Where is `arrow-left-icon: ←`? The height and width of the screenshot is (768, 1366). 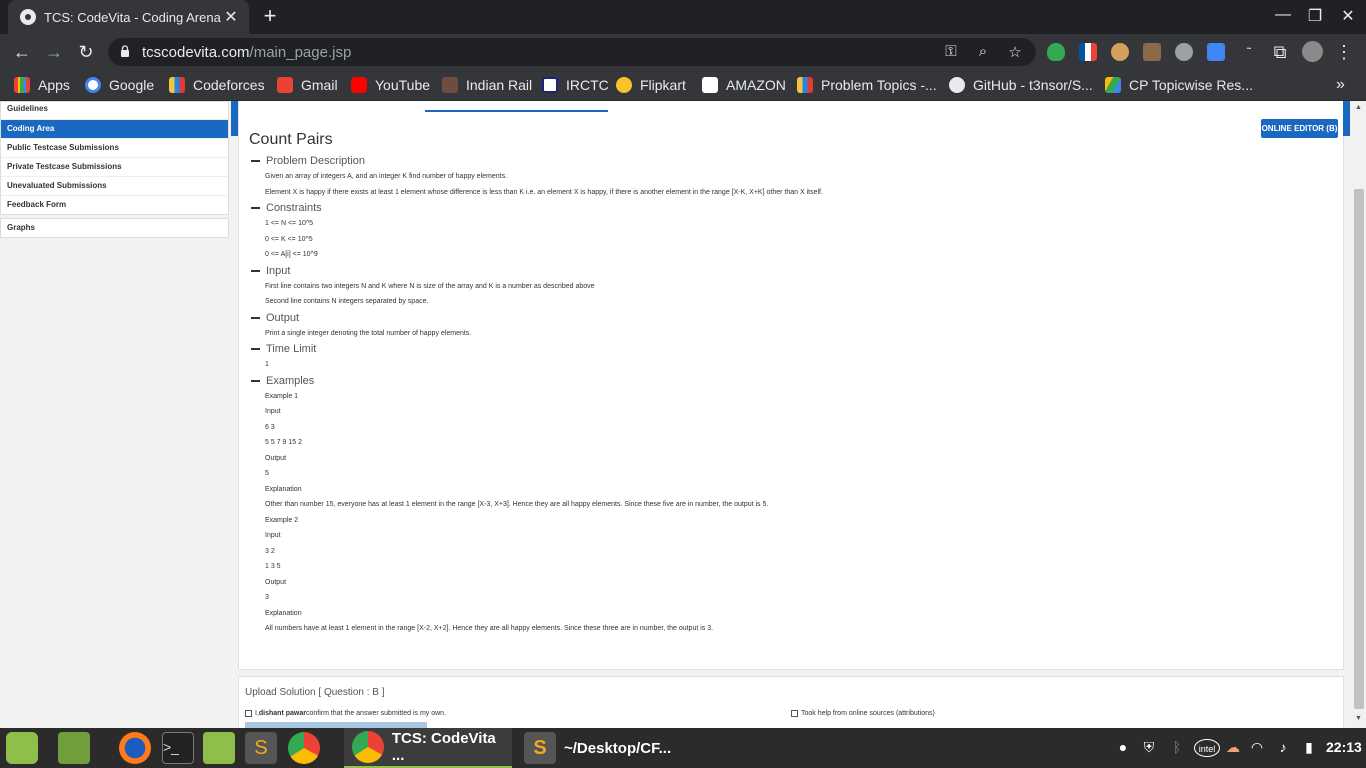
arrow-left-icon: ← is located at coordinates (22, 52).